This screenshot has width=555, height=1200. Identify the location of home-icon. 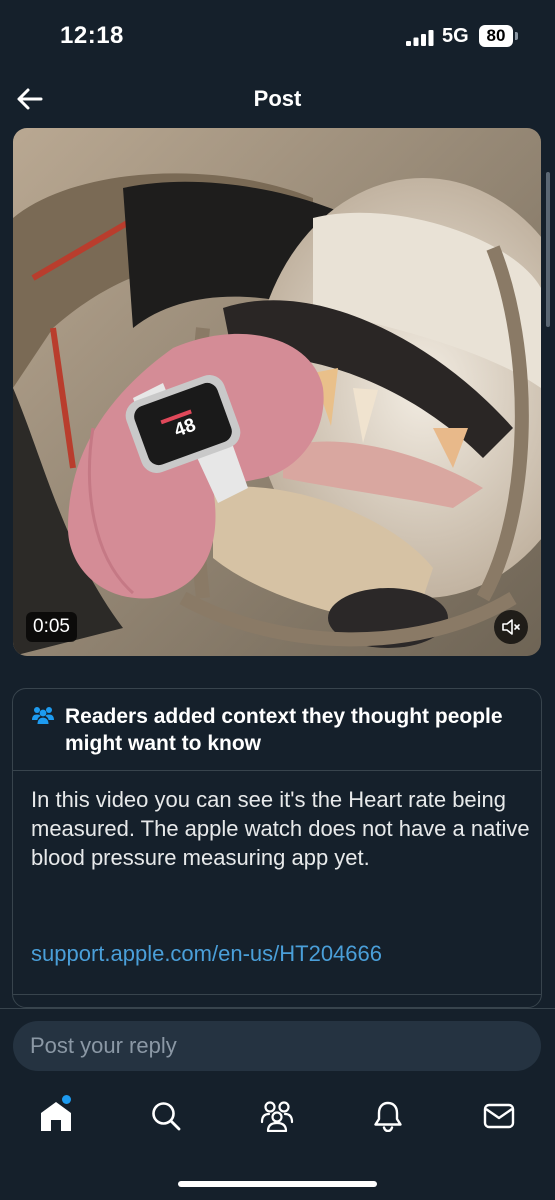
(56, 1116).